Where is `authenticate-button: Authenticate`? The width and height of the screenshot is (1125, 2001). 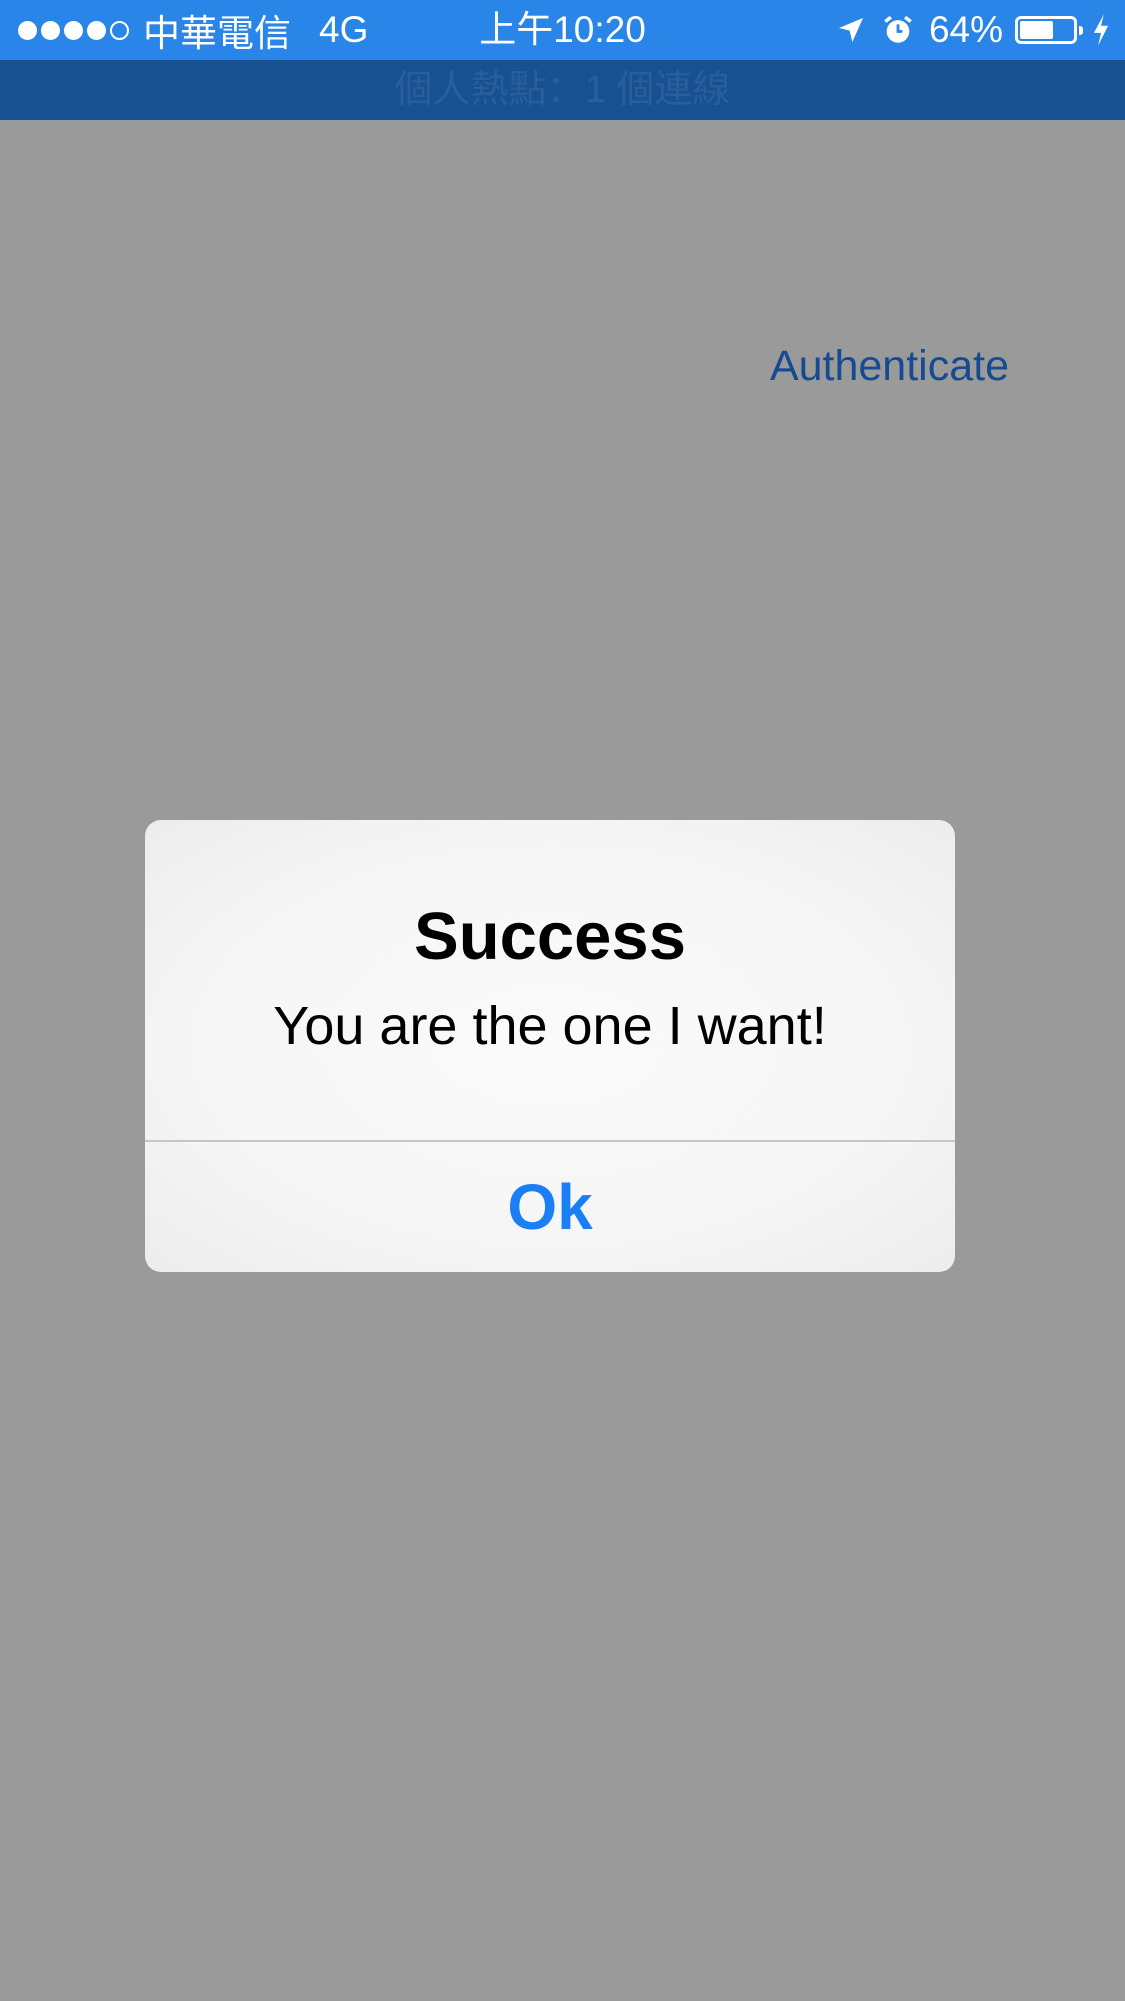 authenticate-button: Authenticate is located at coordinates (889, 366).